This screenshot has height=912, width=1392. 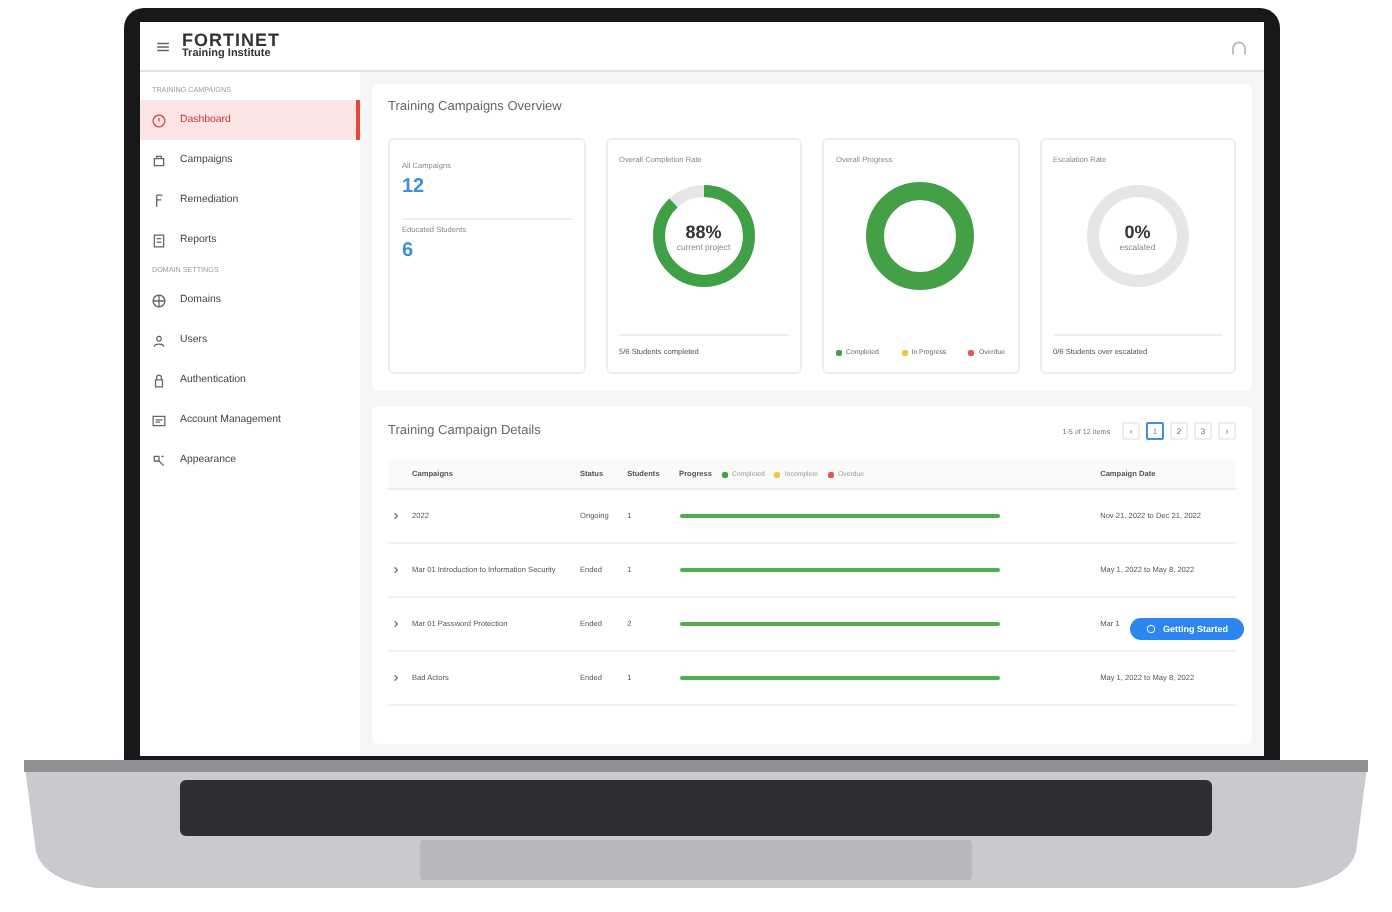 I want to click on menu-icon, so click(x=163, y=46).